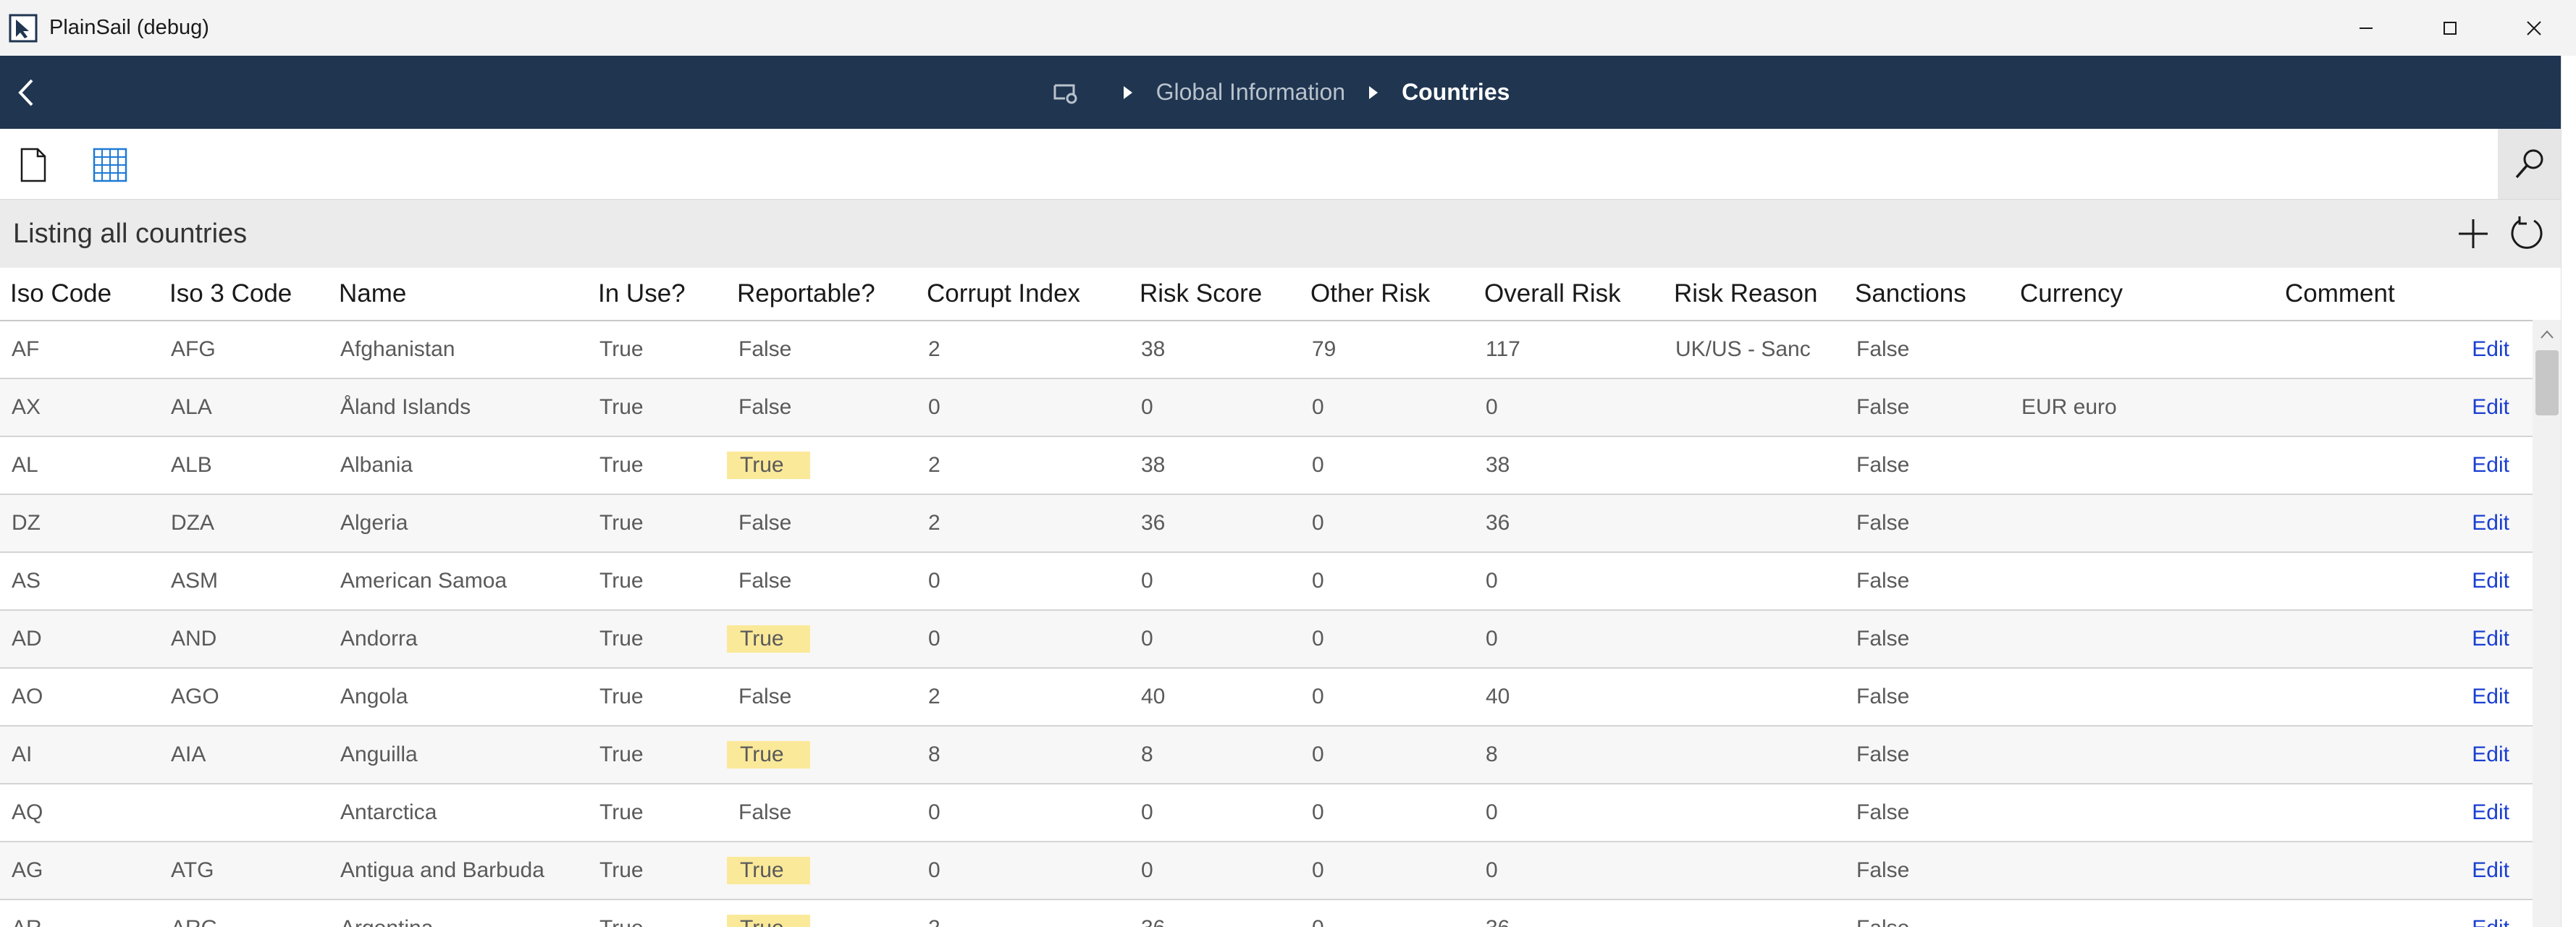  I want to click on table-row: AQ Antarctica True False 0 0 0 0 False Edit, so click(1266, 813).